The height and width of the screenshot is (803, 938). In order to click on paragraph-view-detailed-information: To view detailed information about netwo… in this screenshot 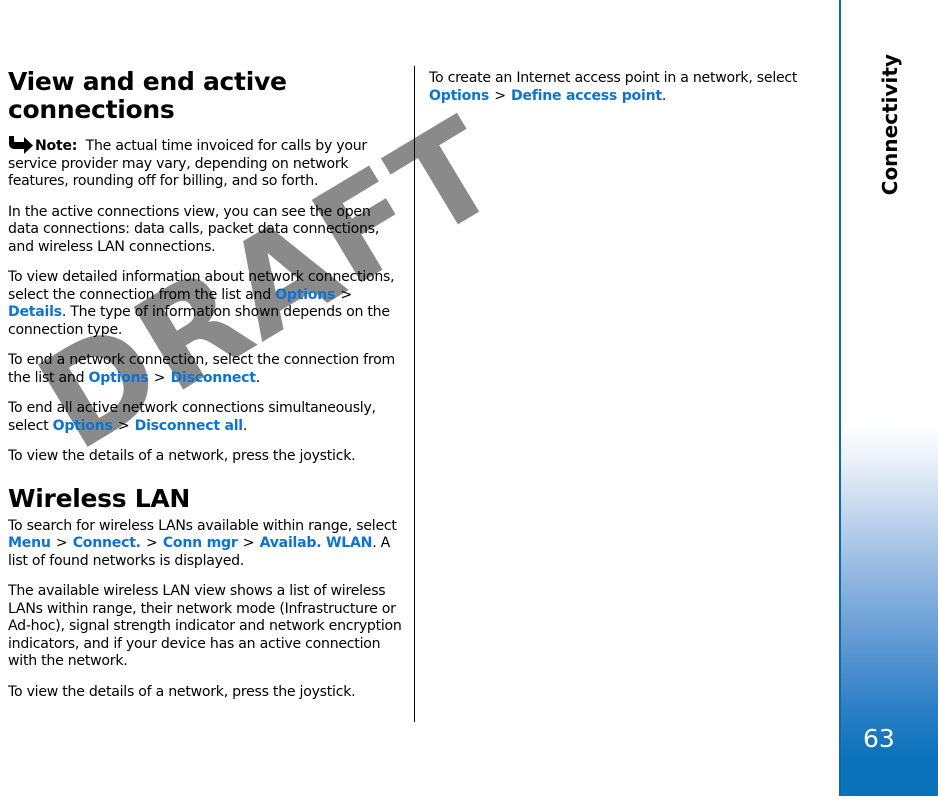, I will do `click(206, 304)`.